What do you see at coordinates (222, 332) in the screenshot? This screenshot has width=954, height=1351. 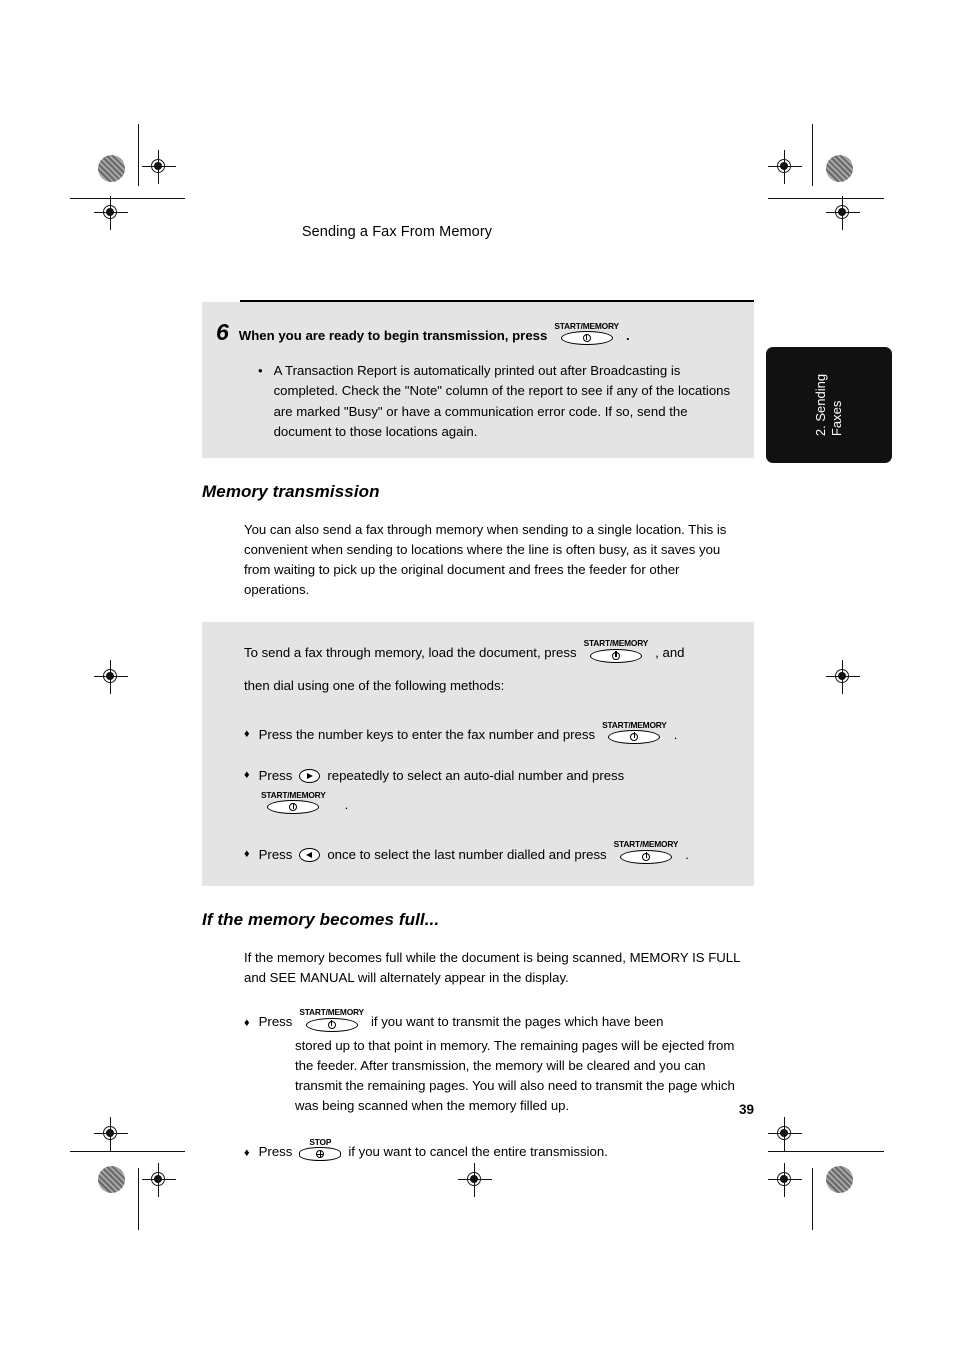 I see `step-number: 6` at bounding box center [222, 332].